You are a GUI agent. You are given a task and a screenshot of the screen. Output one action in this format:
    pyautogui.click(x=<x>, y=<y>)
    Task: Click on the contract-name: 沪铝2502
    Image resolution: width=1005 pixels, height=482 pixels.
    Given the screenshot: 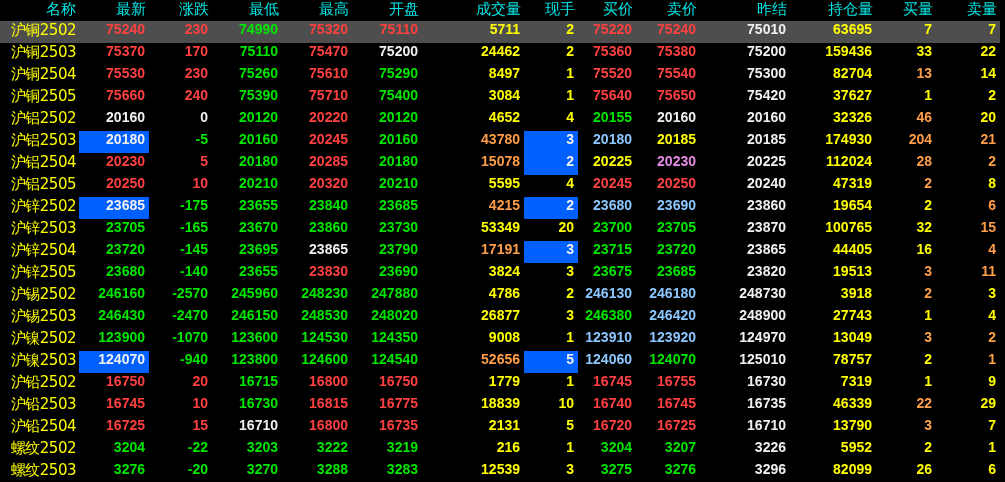 What is the action you would take?
    pyautogui.click(x=39, y=120)
    